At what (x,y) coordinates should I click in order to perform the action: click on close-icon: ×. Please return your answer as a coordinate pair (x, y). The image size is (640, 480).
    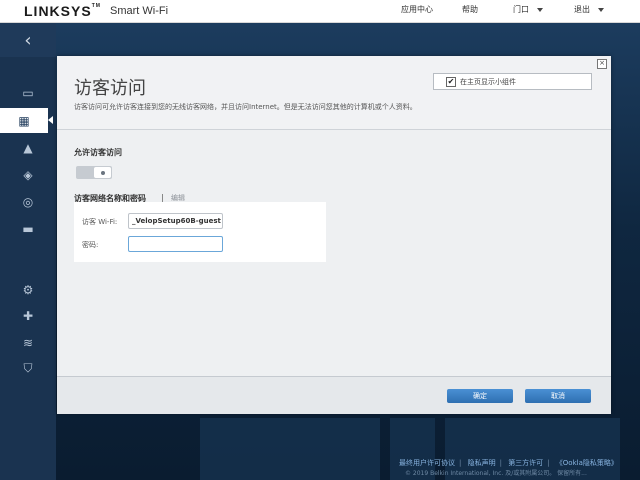
    Looking at the image, I should click on (602, 64).